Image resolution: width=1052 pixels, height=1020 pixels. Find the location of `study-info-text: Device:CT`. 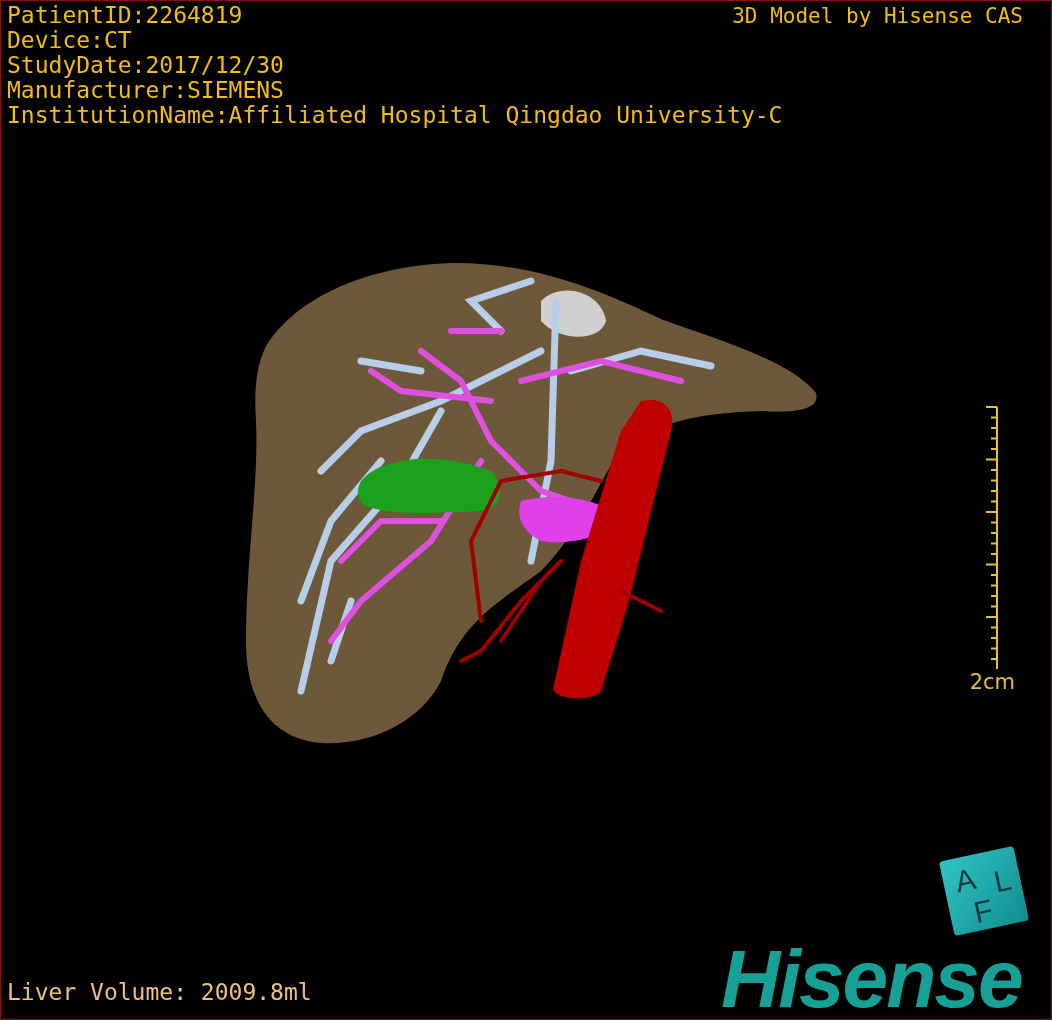

study-info-text: Device:CT is located at coordinates (69, 40).